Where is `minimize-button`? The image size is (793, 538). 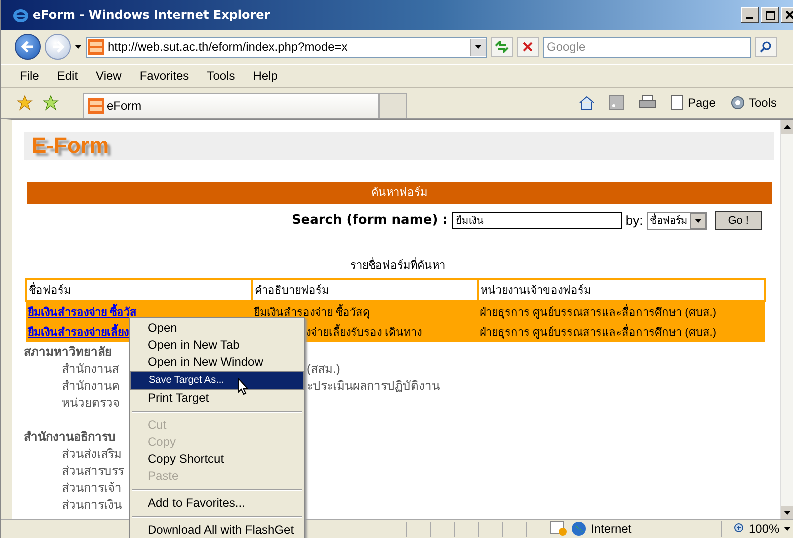 minimize-button is located at coordinates (750, 15).